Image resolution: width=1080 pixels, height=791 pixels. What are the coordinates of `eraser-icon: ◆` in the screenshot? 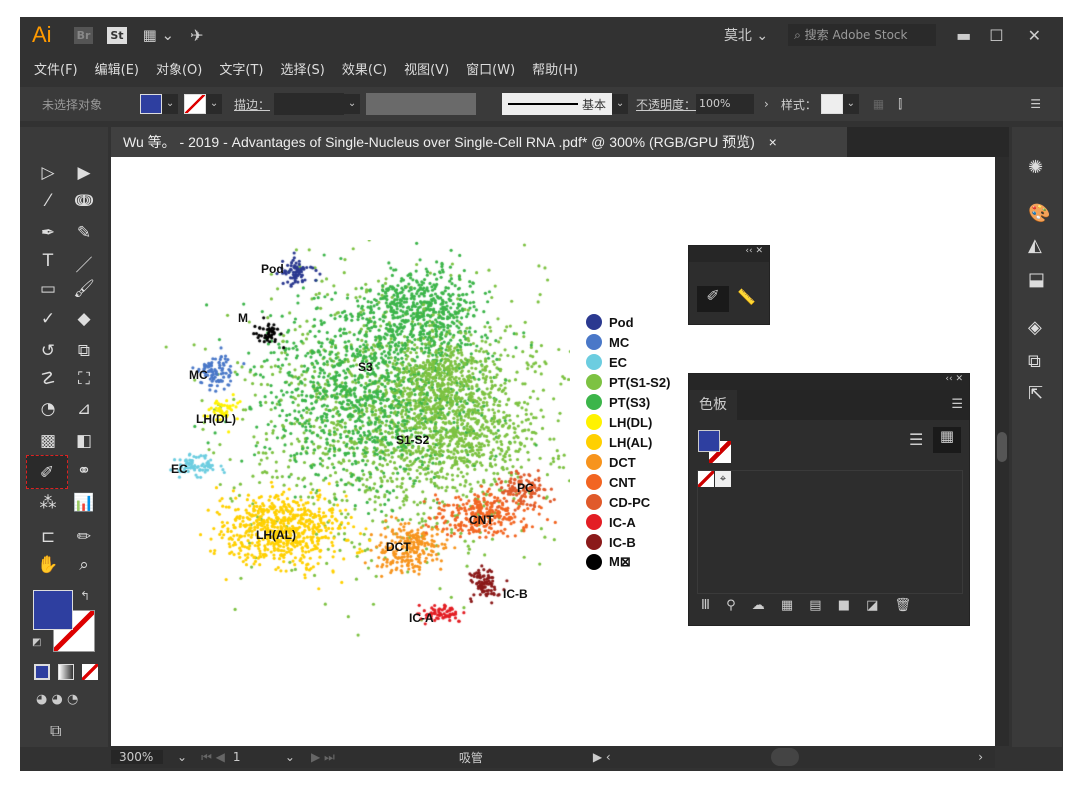 It's located at (84, 319).